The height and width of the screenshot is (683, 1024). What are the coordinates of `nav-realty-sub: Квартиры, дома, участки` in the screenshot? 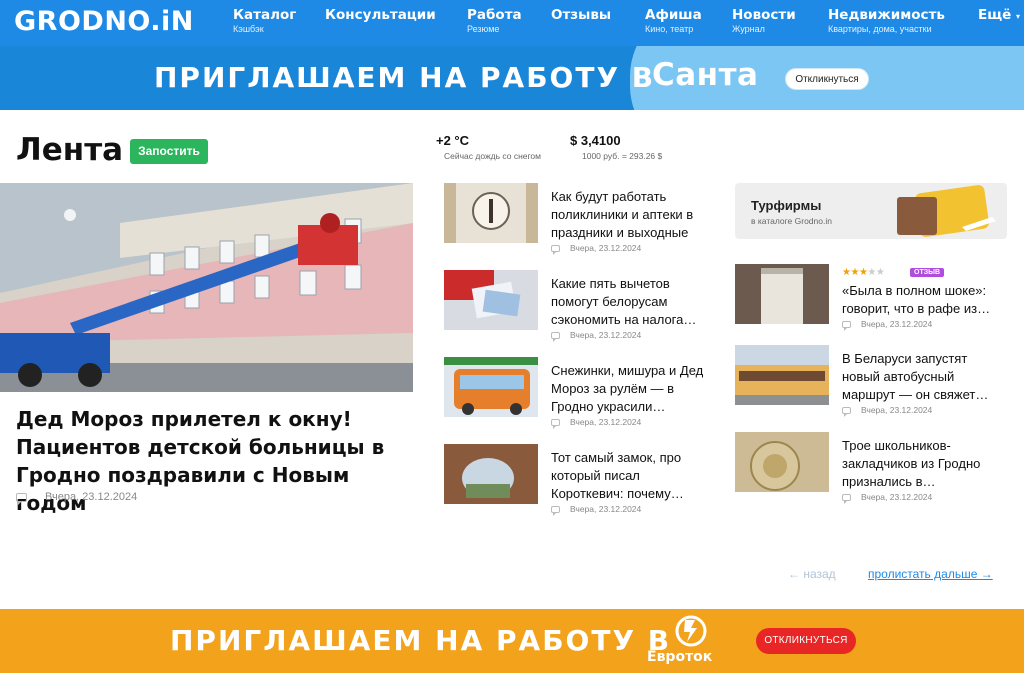 It's located at (880, 29).